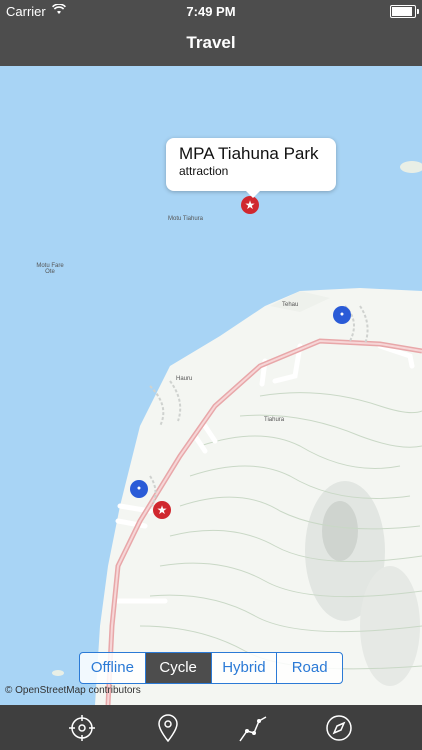 This screenshot has width=422, height=750. Describe the element at coordinates (339, 728) in the screenshot. I see `compass-icon` at that location.